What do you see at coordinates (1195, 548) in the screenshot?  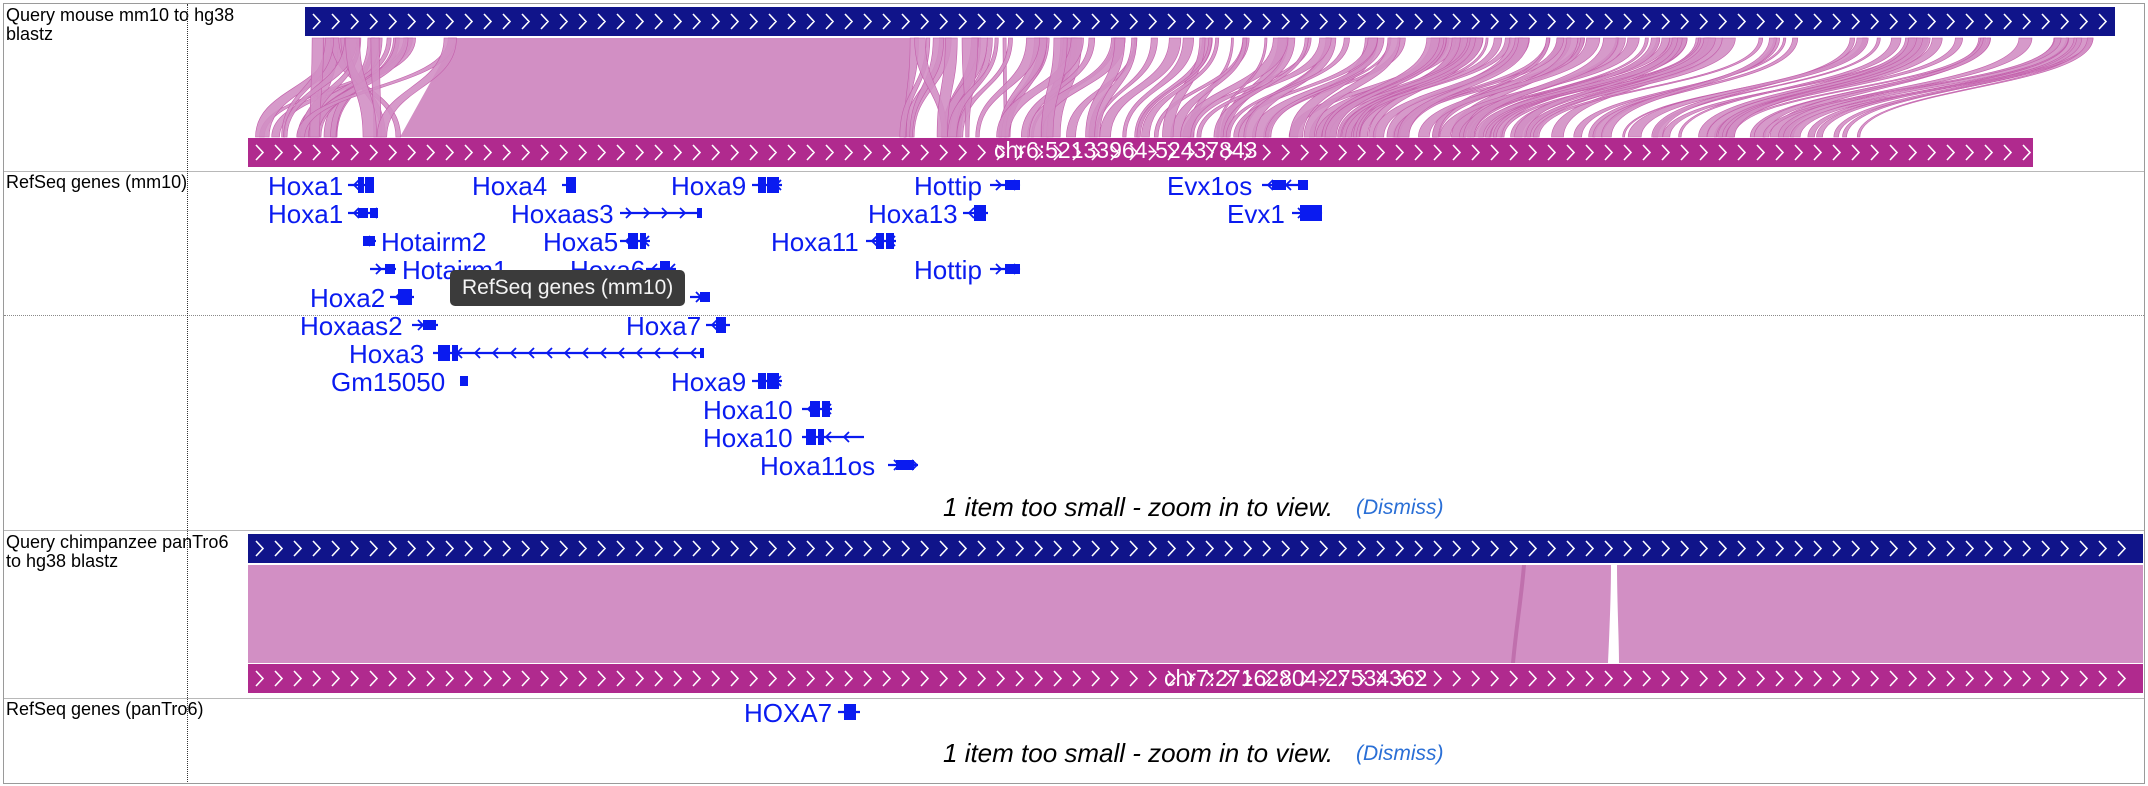 I see `query-chain-bar-pantro6` at bounding box center [1195, 548].